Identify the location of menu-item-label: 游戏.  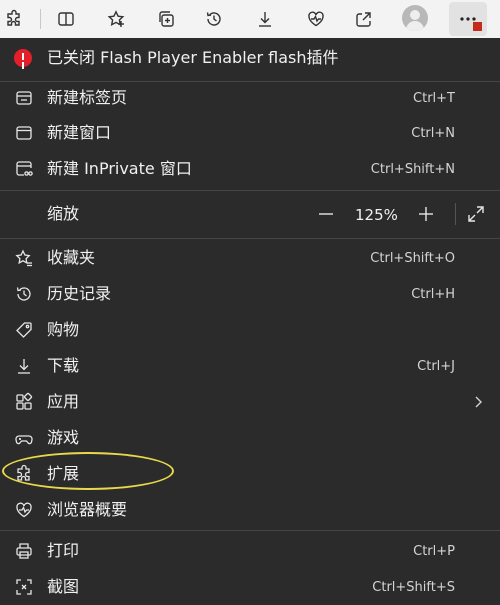
(63, 437).